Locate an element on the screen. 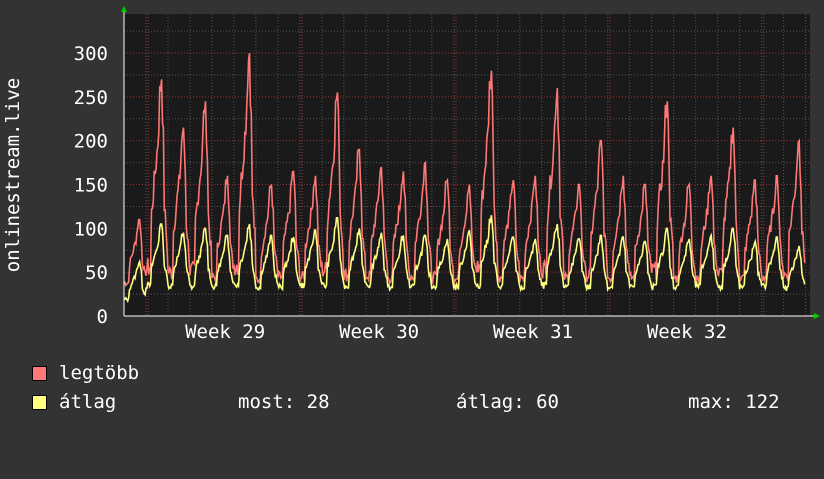  y-tick-label: 150 is located at coordinates (91, 186).